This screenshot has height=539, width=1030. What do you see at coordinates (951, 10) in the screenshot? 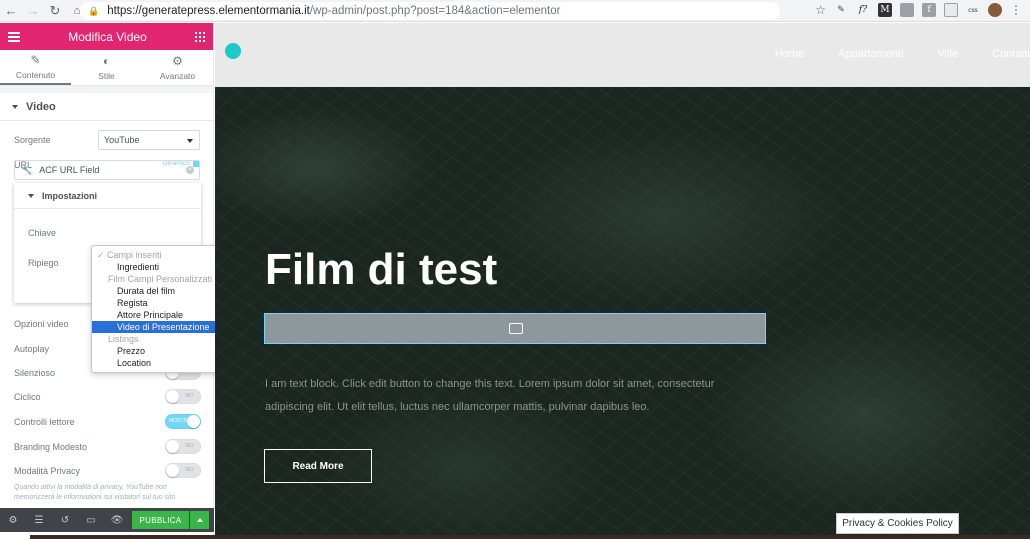
I see `calendar-extension-icon` at bounding box center [951, 10].